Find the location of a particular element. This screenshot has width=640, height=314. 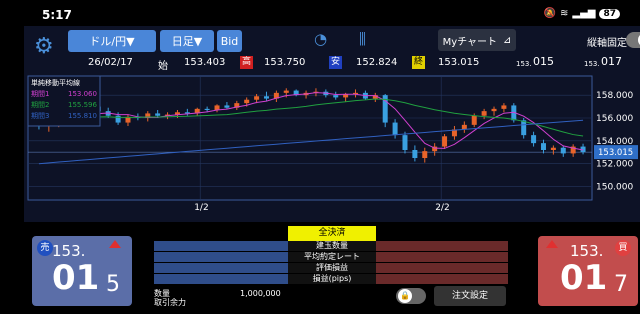

legend-label-1: 期間1 is located at coordinates (40, 94).